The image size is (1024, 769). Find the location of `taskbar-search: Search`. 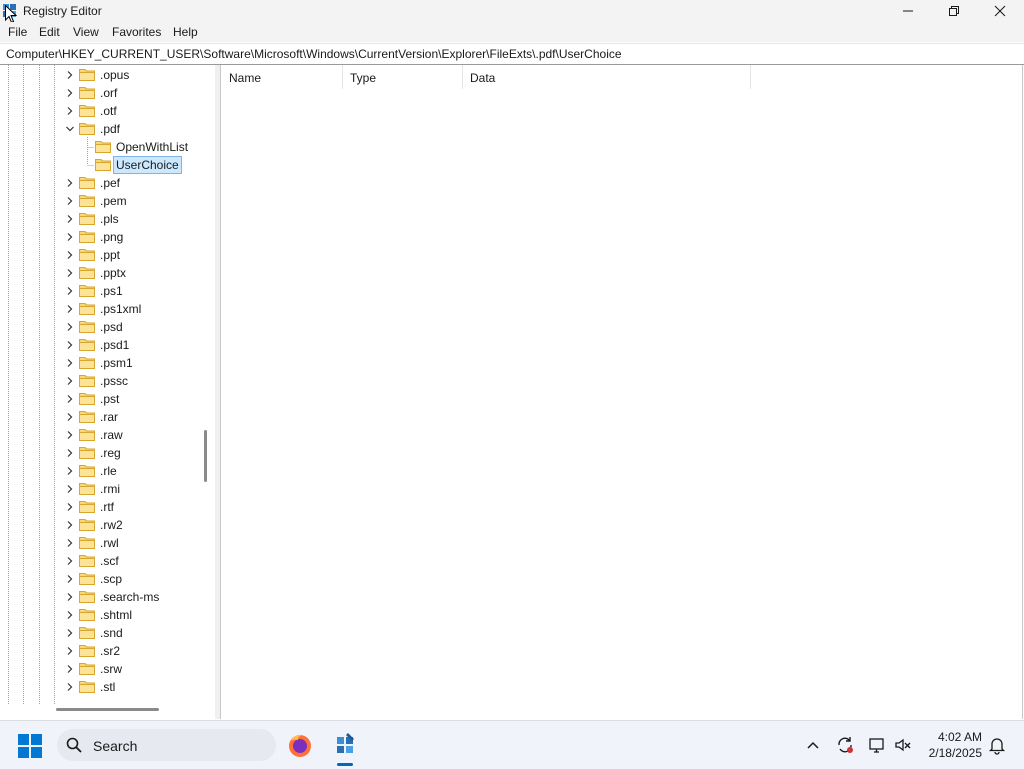

taskbar-search: Search is located at coordinates (166, 745).